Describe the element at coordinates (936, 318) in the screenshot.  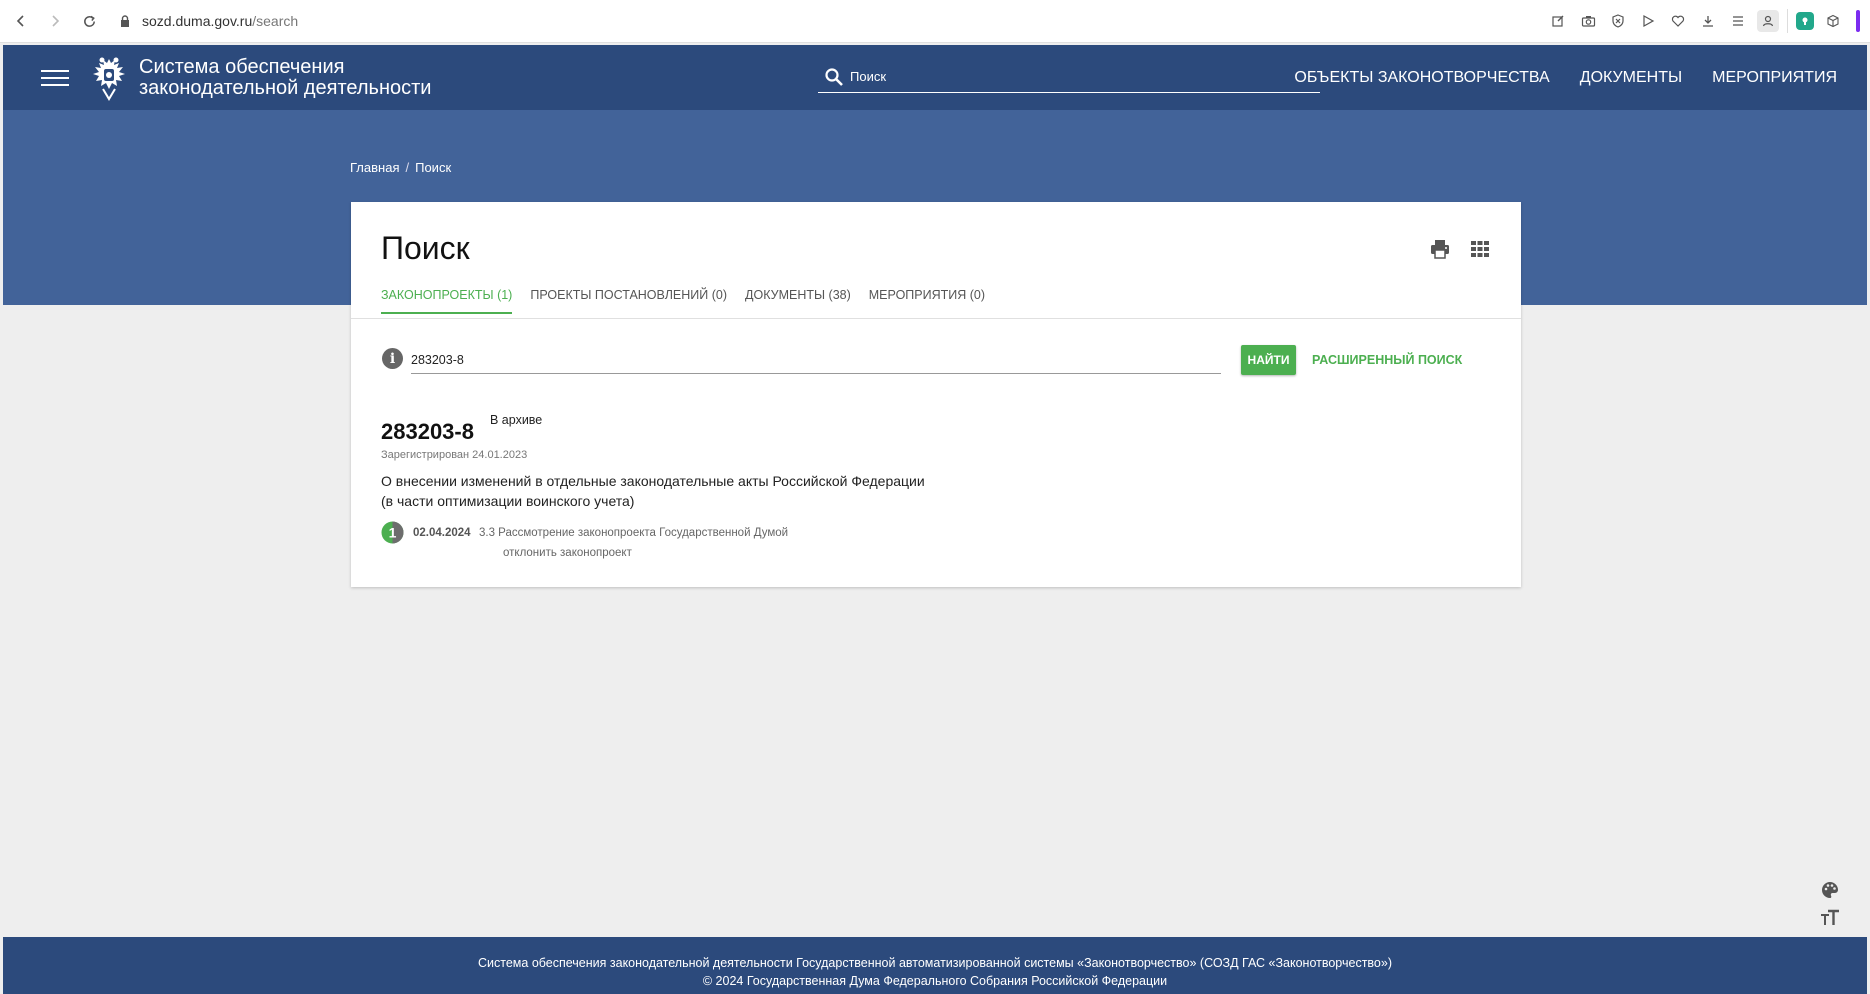
I see `tabs-divider` at that location.